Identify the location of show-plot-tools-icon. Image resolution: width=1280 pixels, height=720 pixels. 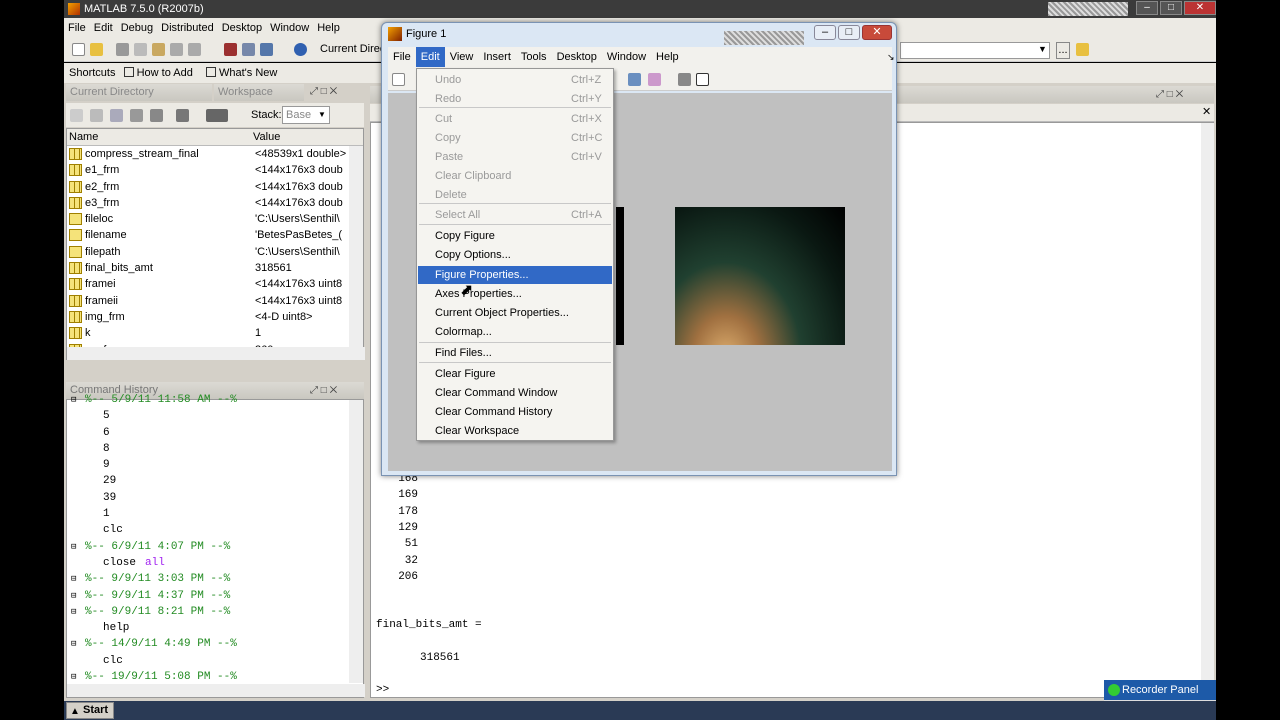
(702, 79).